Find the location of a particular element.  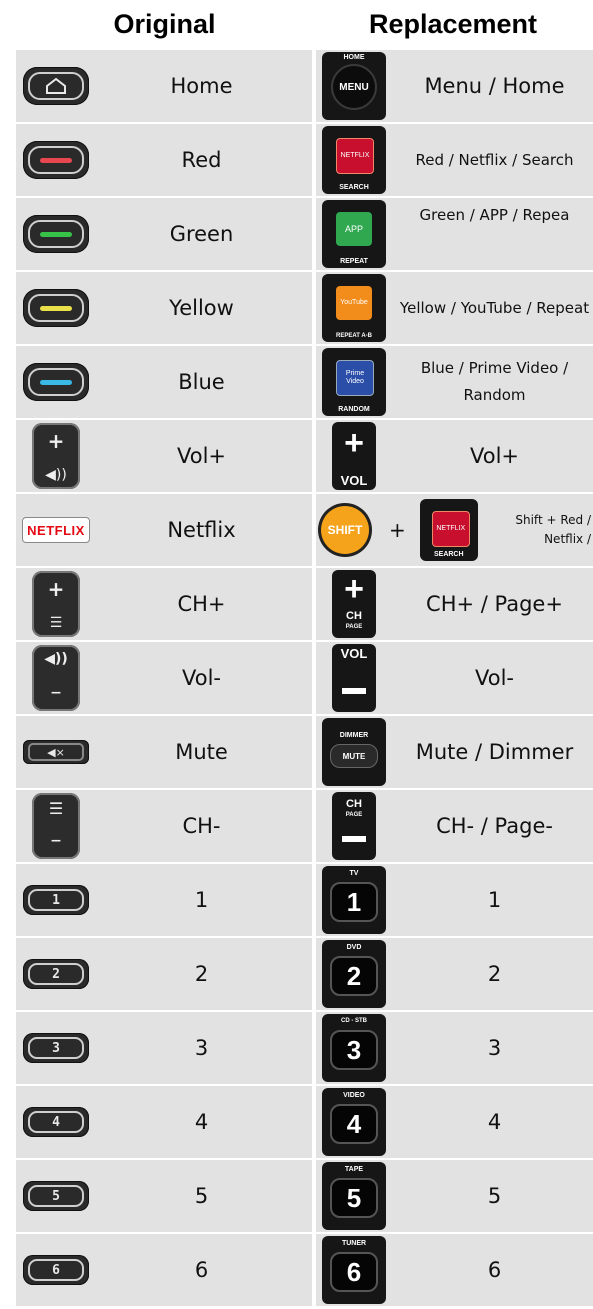

table-row: + ◀)) Vol+ + VOL Vol+ is located at coordinates (304, 456).